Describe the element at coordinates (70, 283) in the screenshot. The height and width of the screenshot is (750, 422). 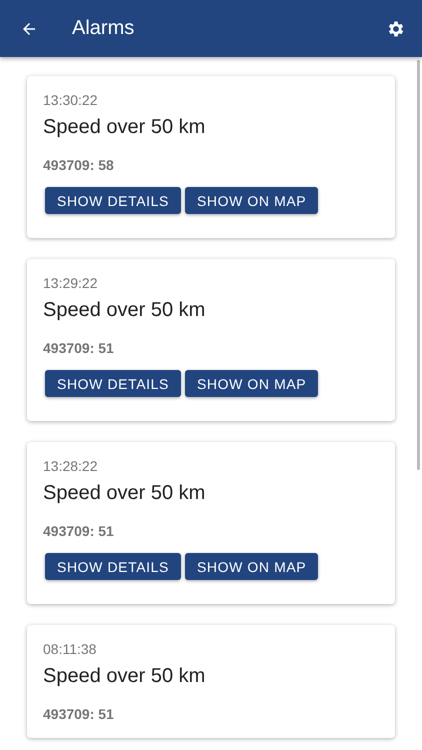
I see `alarm-time: 13:29:22` at that location.